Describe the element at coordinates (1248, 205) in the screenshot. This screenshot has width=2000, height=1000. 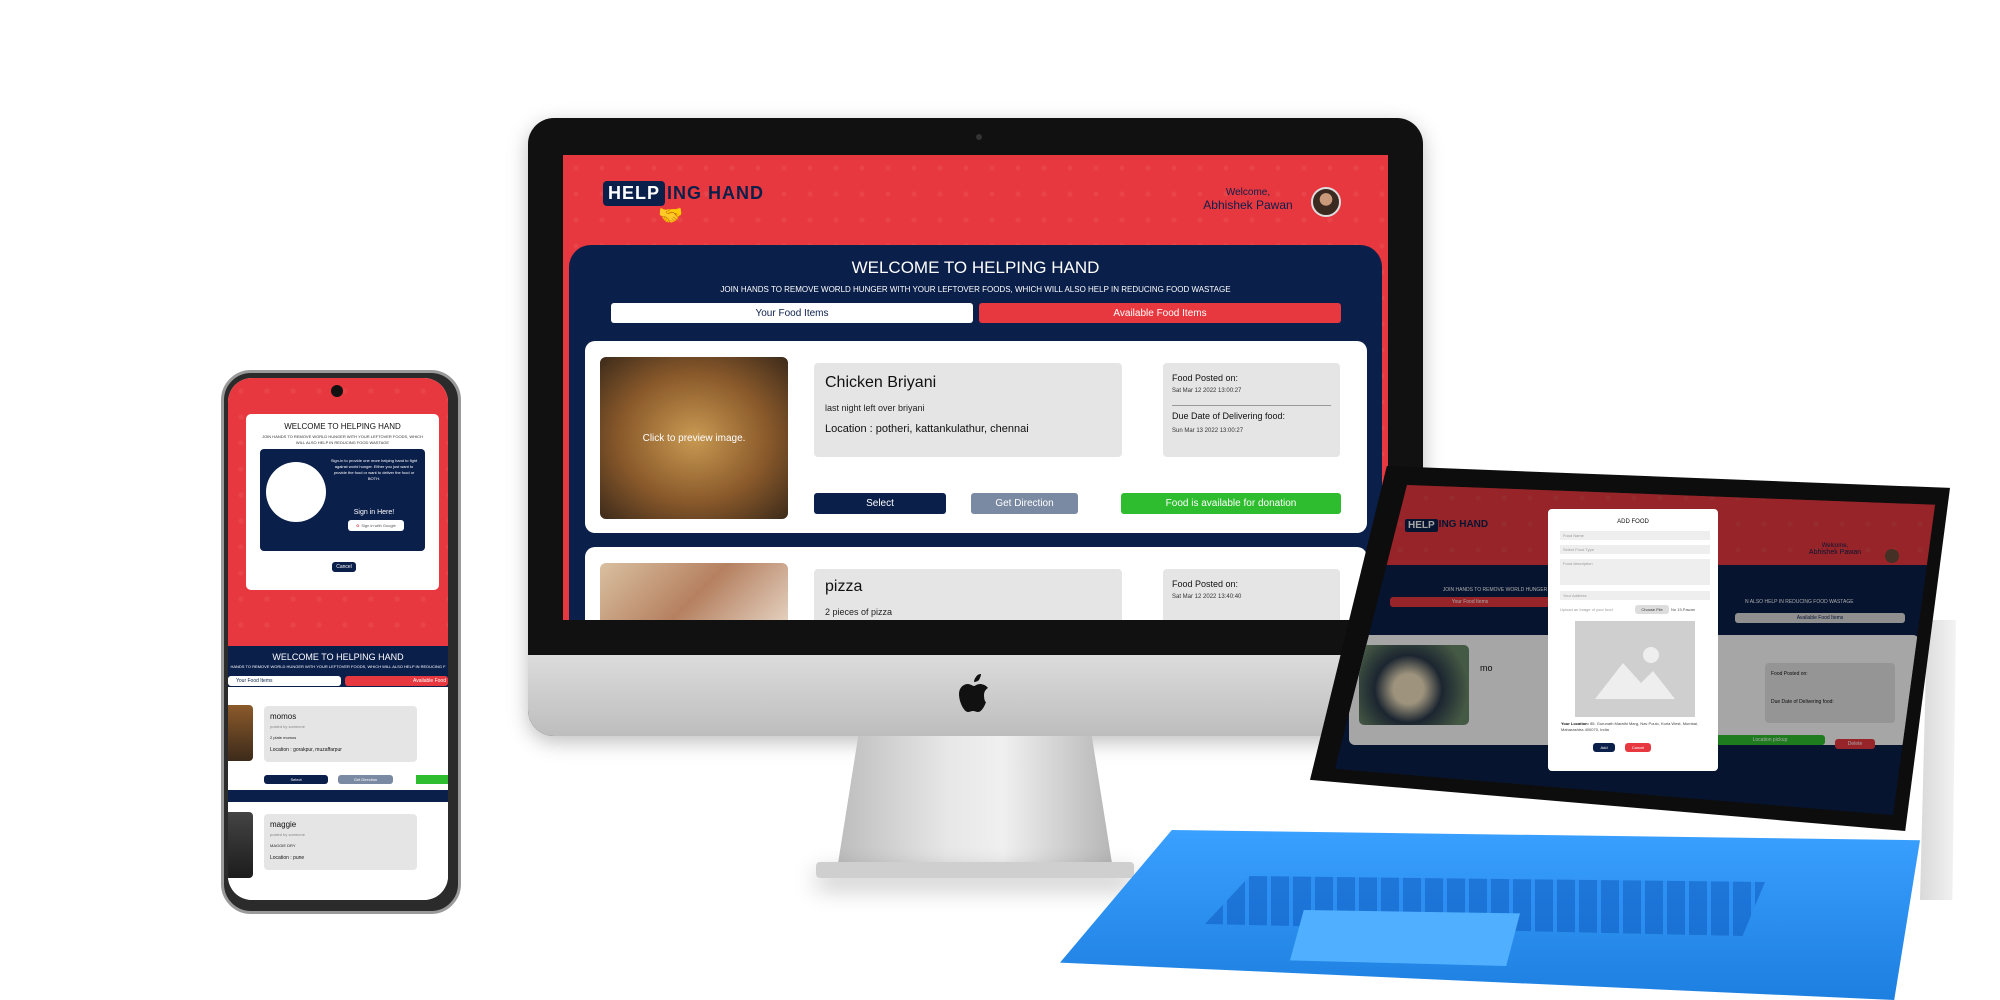
I see `user-name: Abhishek Pawan` at that location.